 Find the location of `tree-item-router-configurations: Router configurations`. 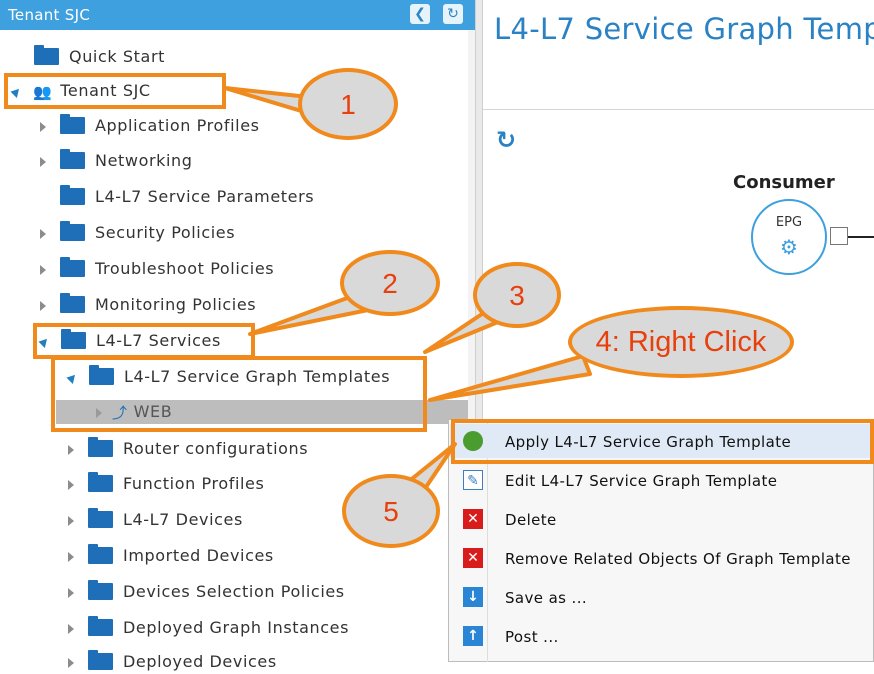

tree-item-router-configurations: Router configurations is located at coordinates (188, 449).